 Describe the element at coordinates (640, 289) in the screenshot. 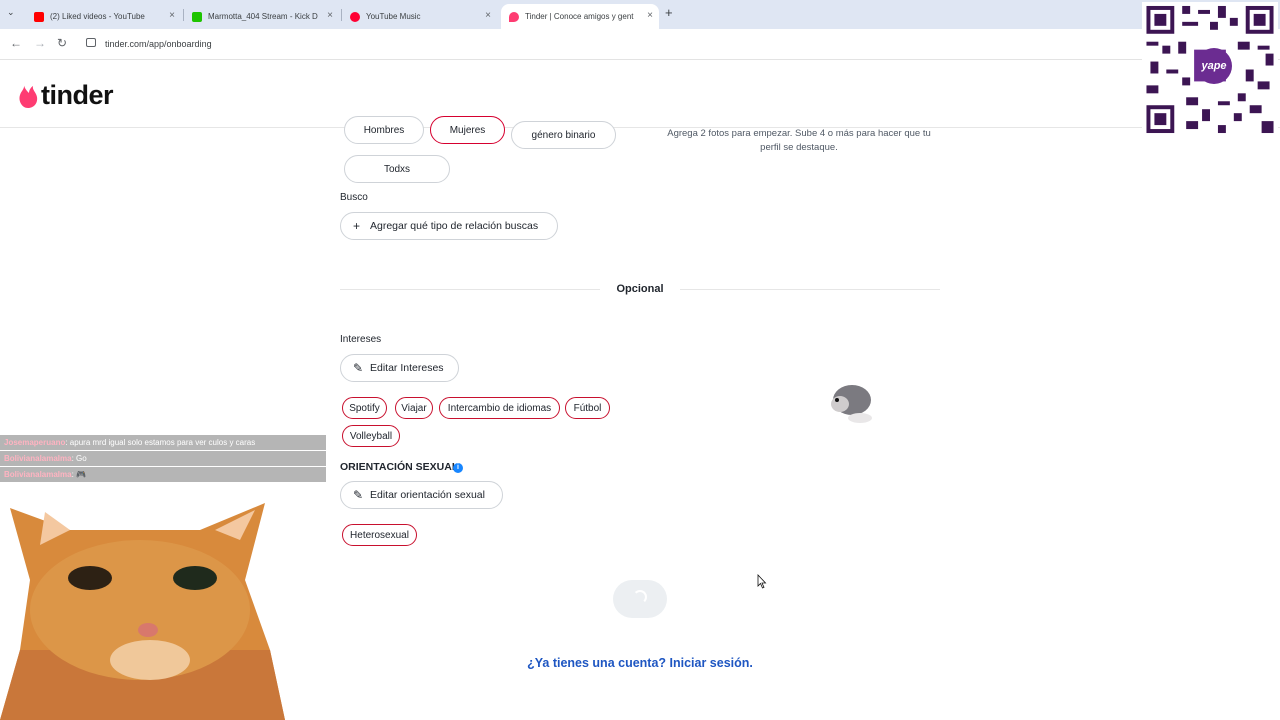

I see `optional-label: Opcional` at that location.